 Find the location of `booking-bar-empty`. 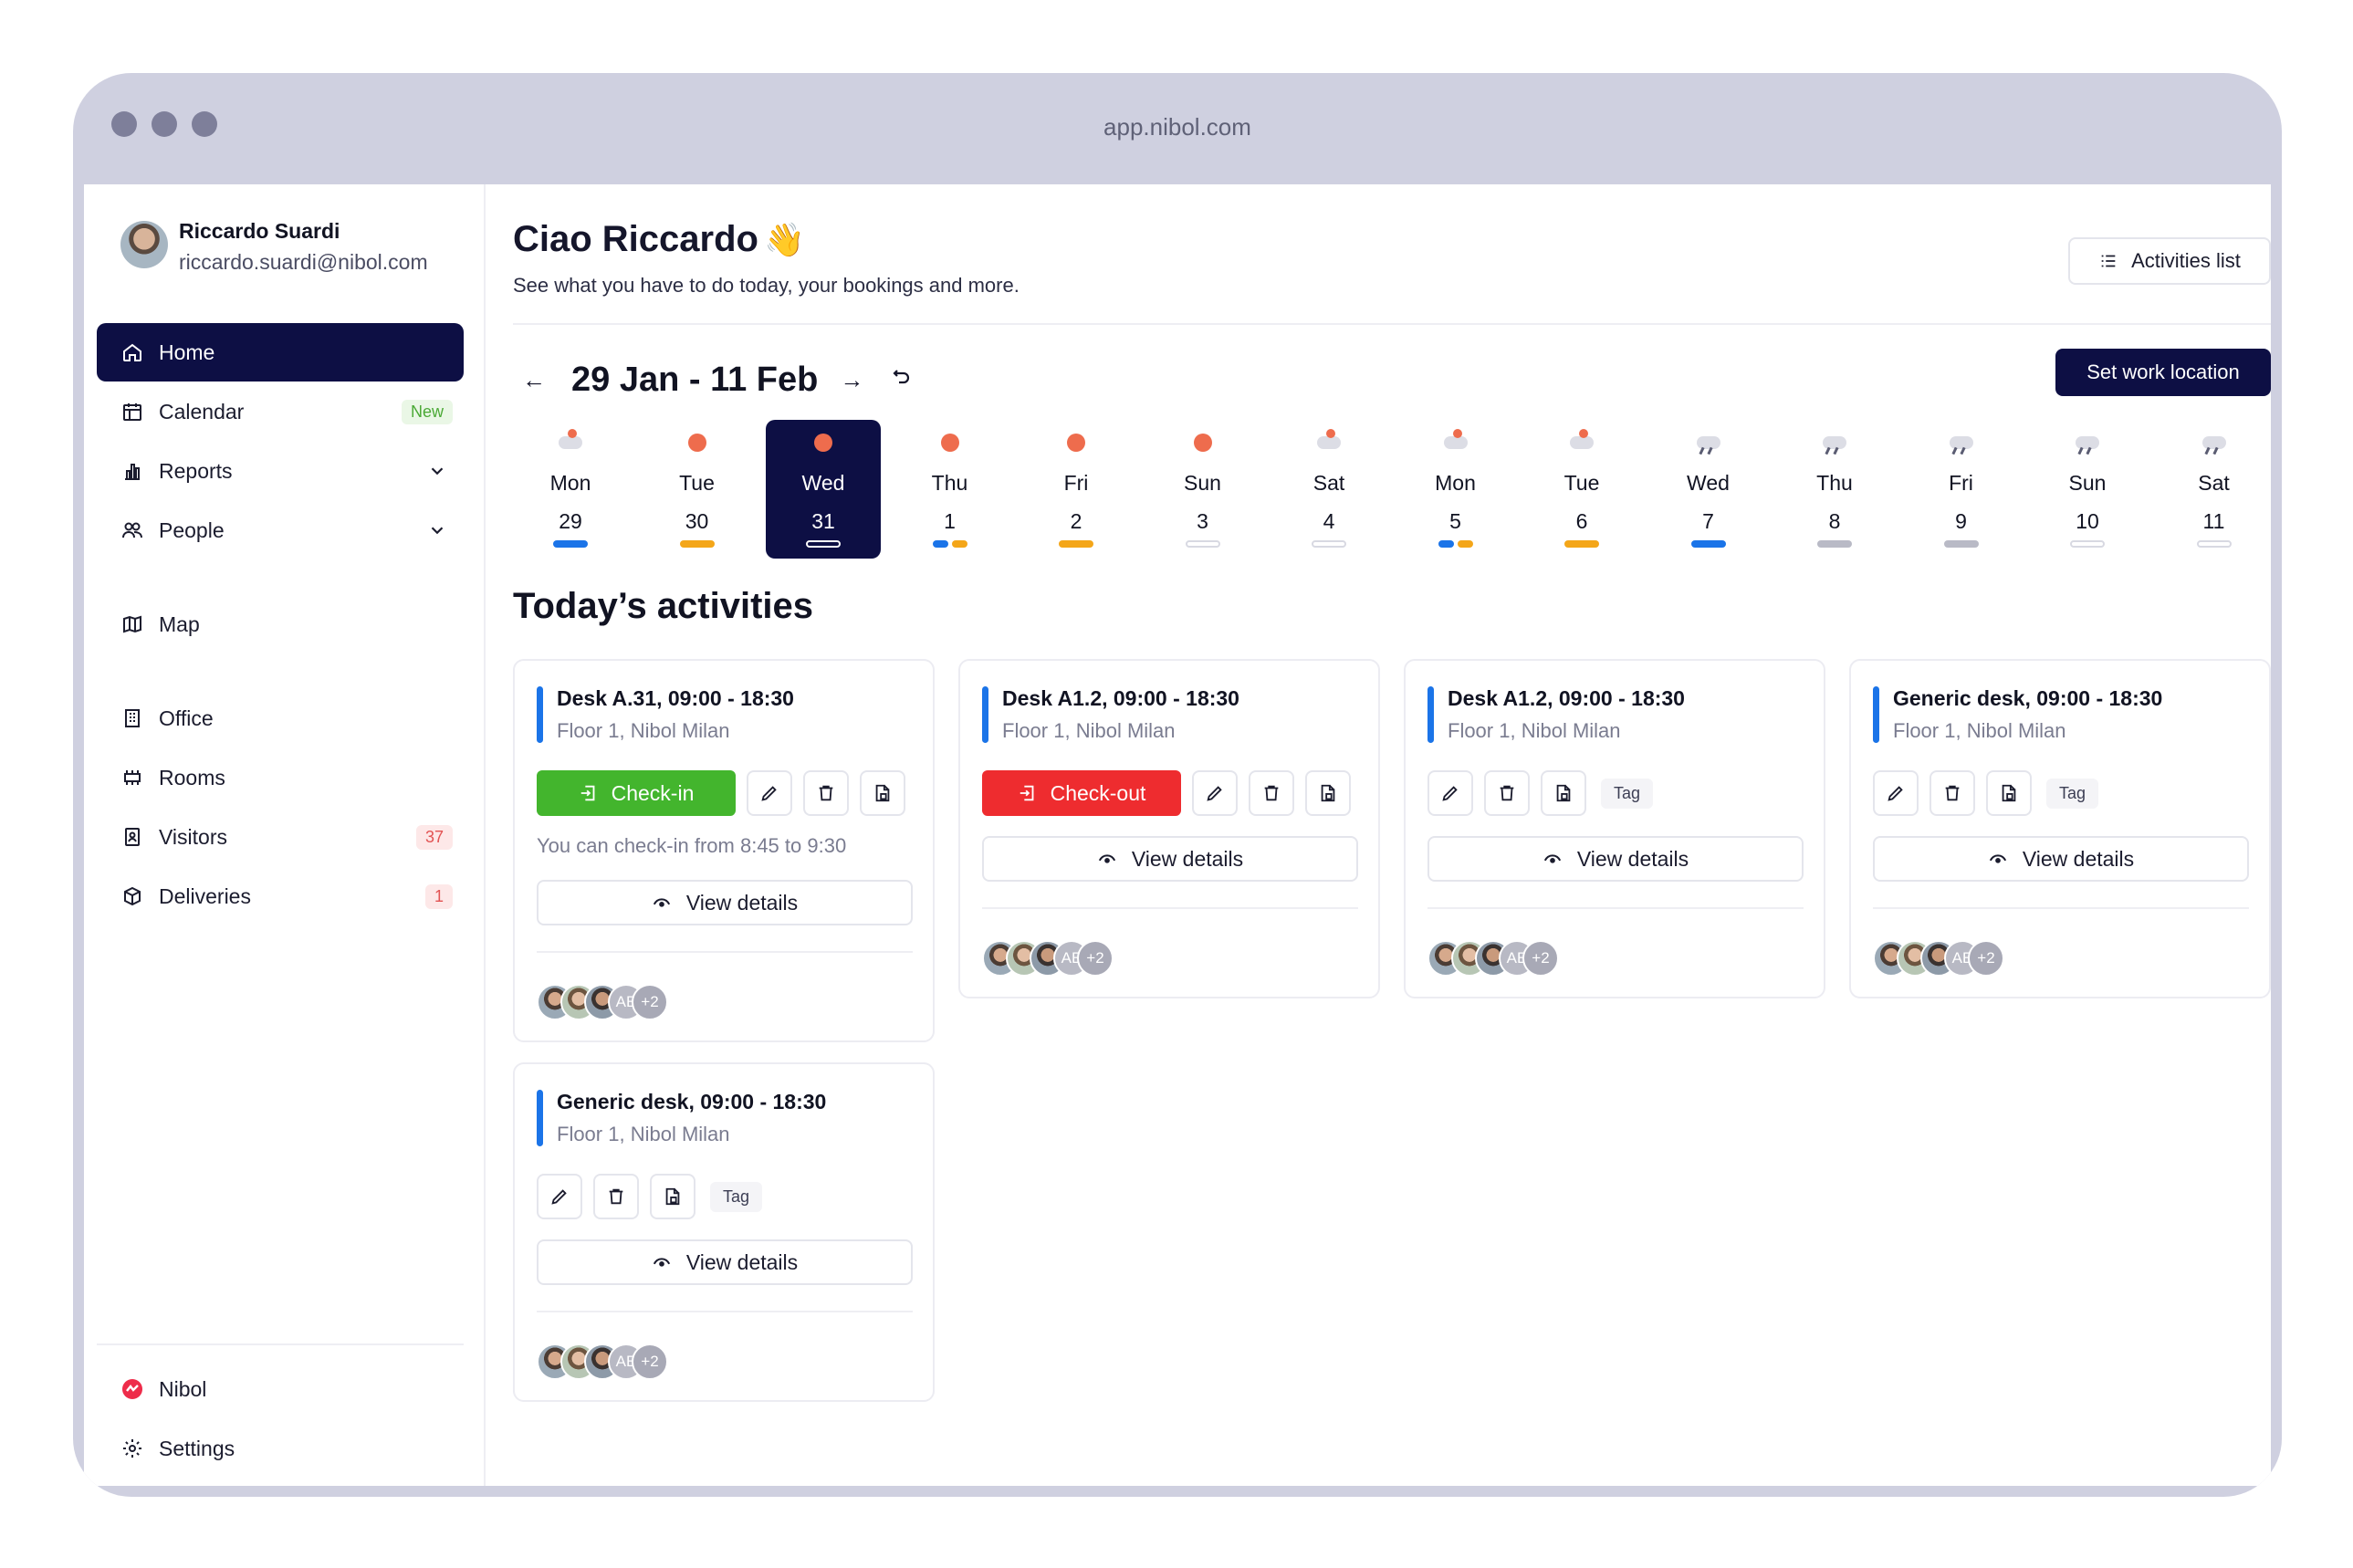

booking-bar-empty is located at coordinates (2087, 544).